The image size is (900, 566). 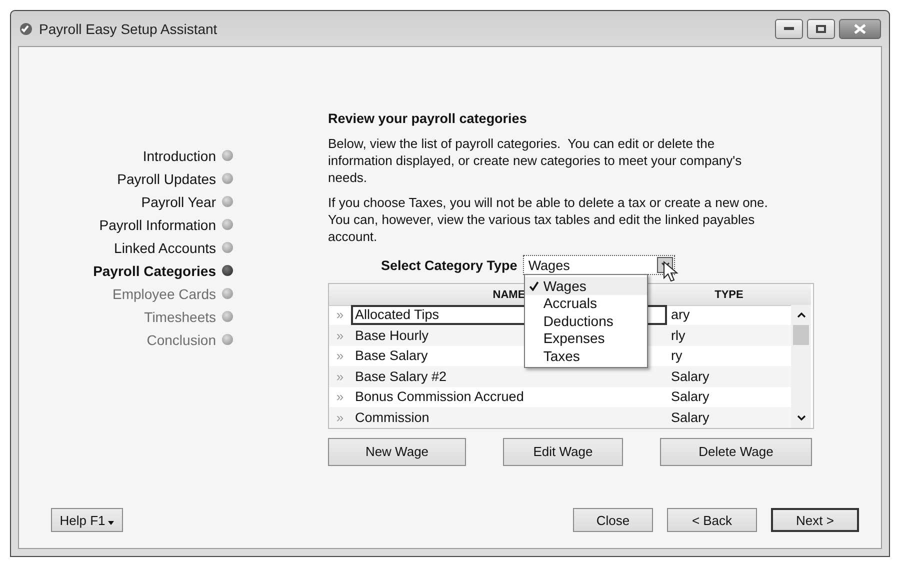 I want to click on instruction-text: Below, view the list of payroll categories. You can edit or delete the information displayed, or create new categories to meet your company's needs., so click(x=535, y=160).